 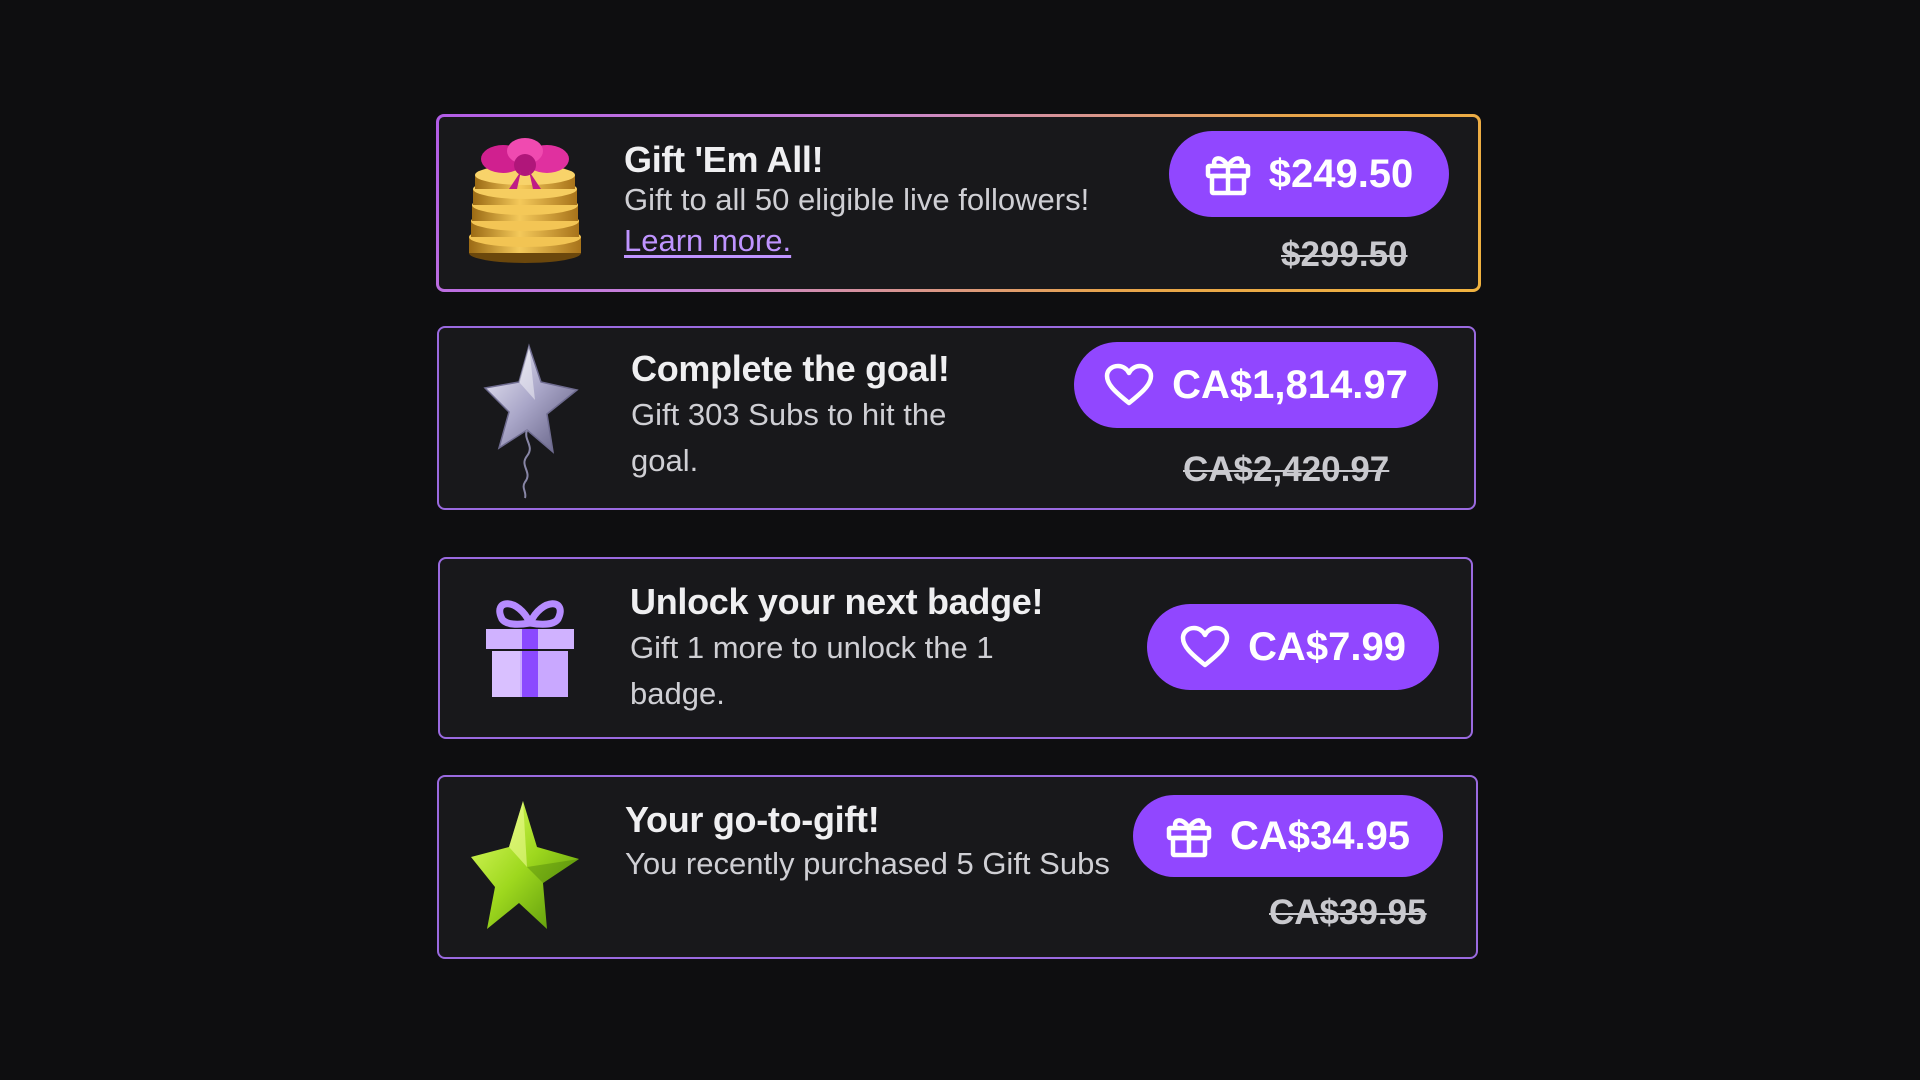 What do you see at coordinates (525, 869) in the screenshot?
I see `green-star-icon` at bounding box center [525, 869].